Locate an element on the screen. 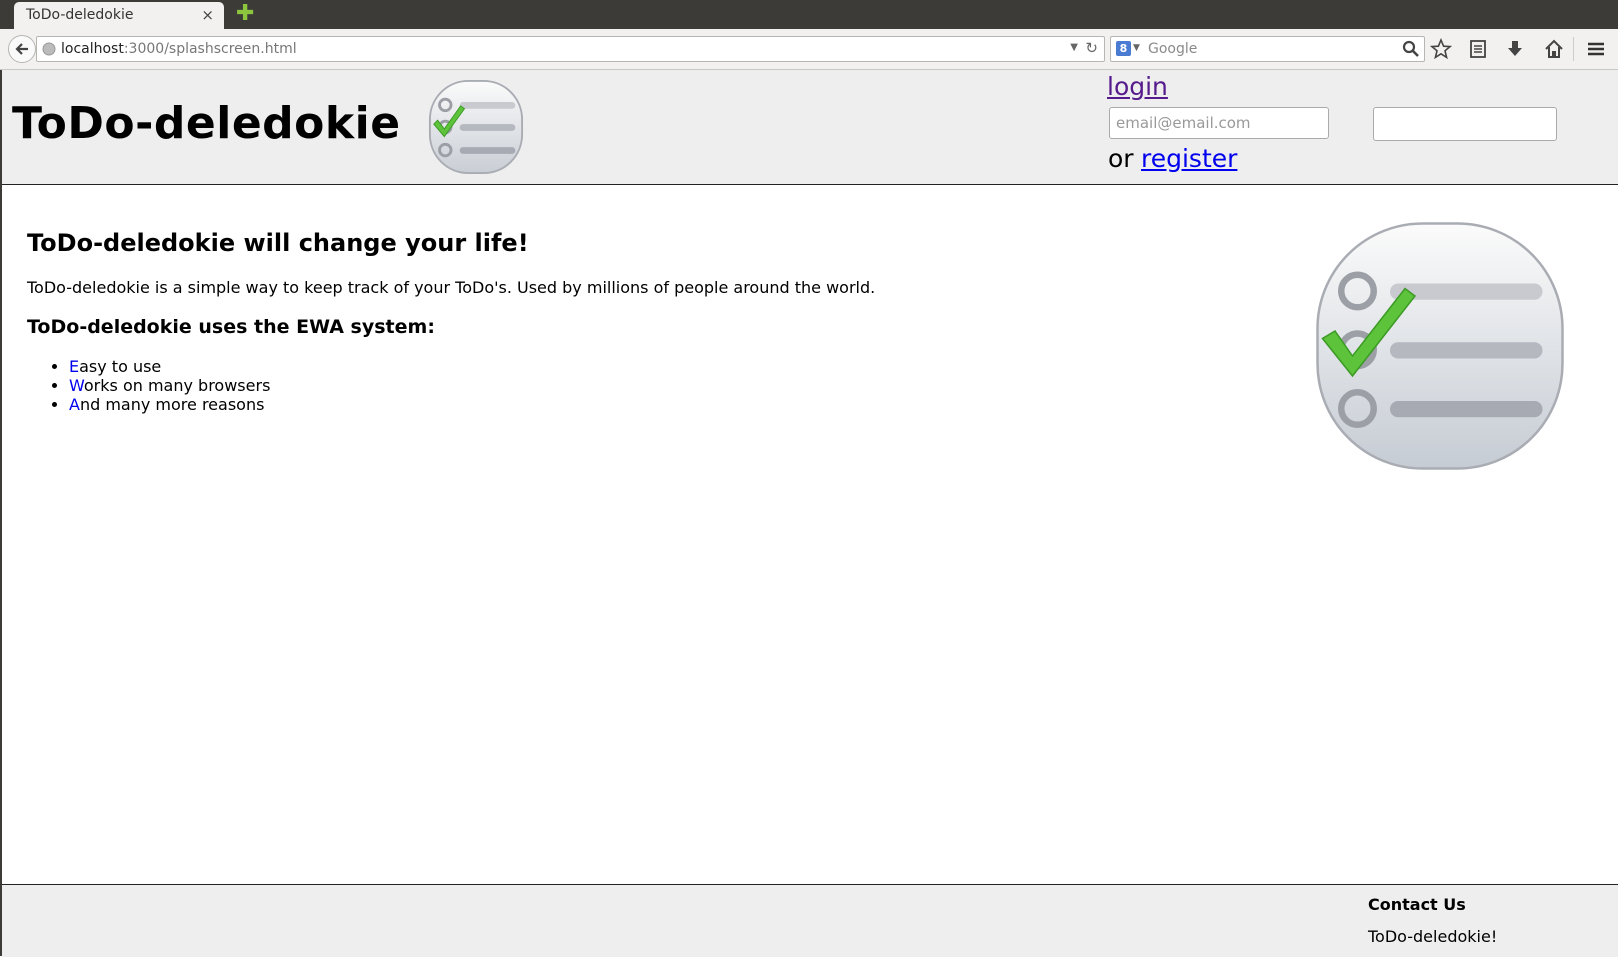  footer-text: ToDo-deledokie! is located at coordinates (1433, 936).